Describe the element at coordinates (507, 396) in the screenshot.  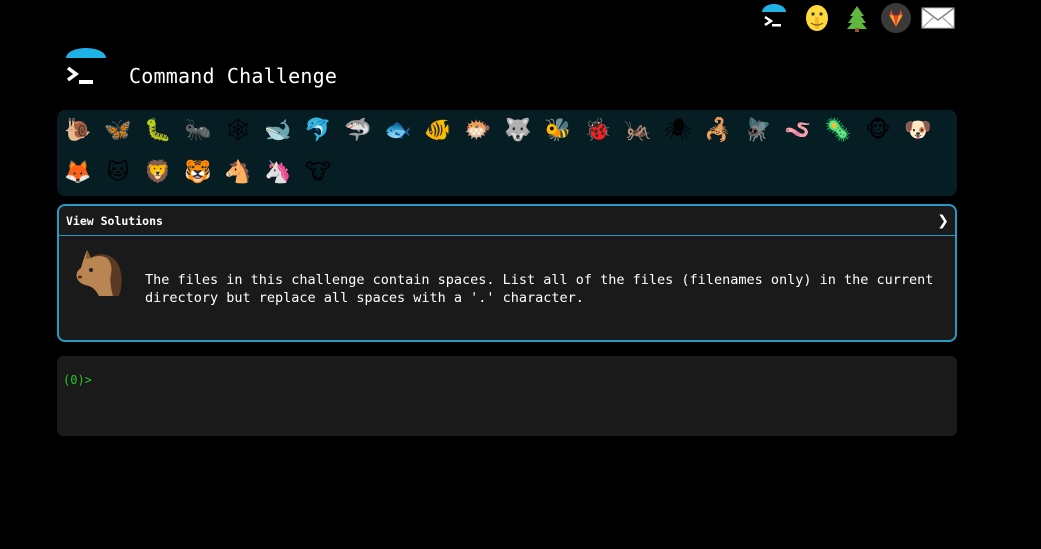
I see `terminal-input-area: (0)>` at that location.